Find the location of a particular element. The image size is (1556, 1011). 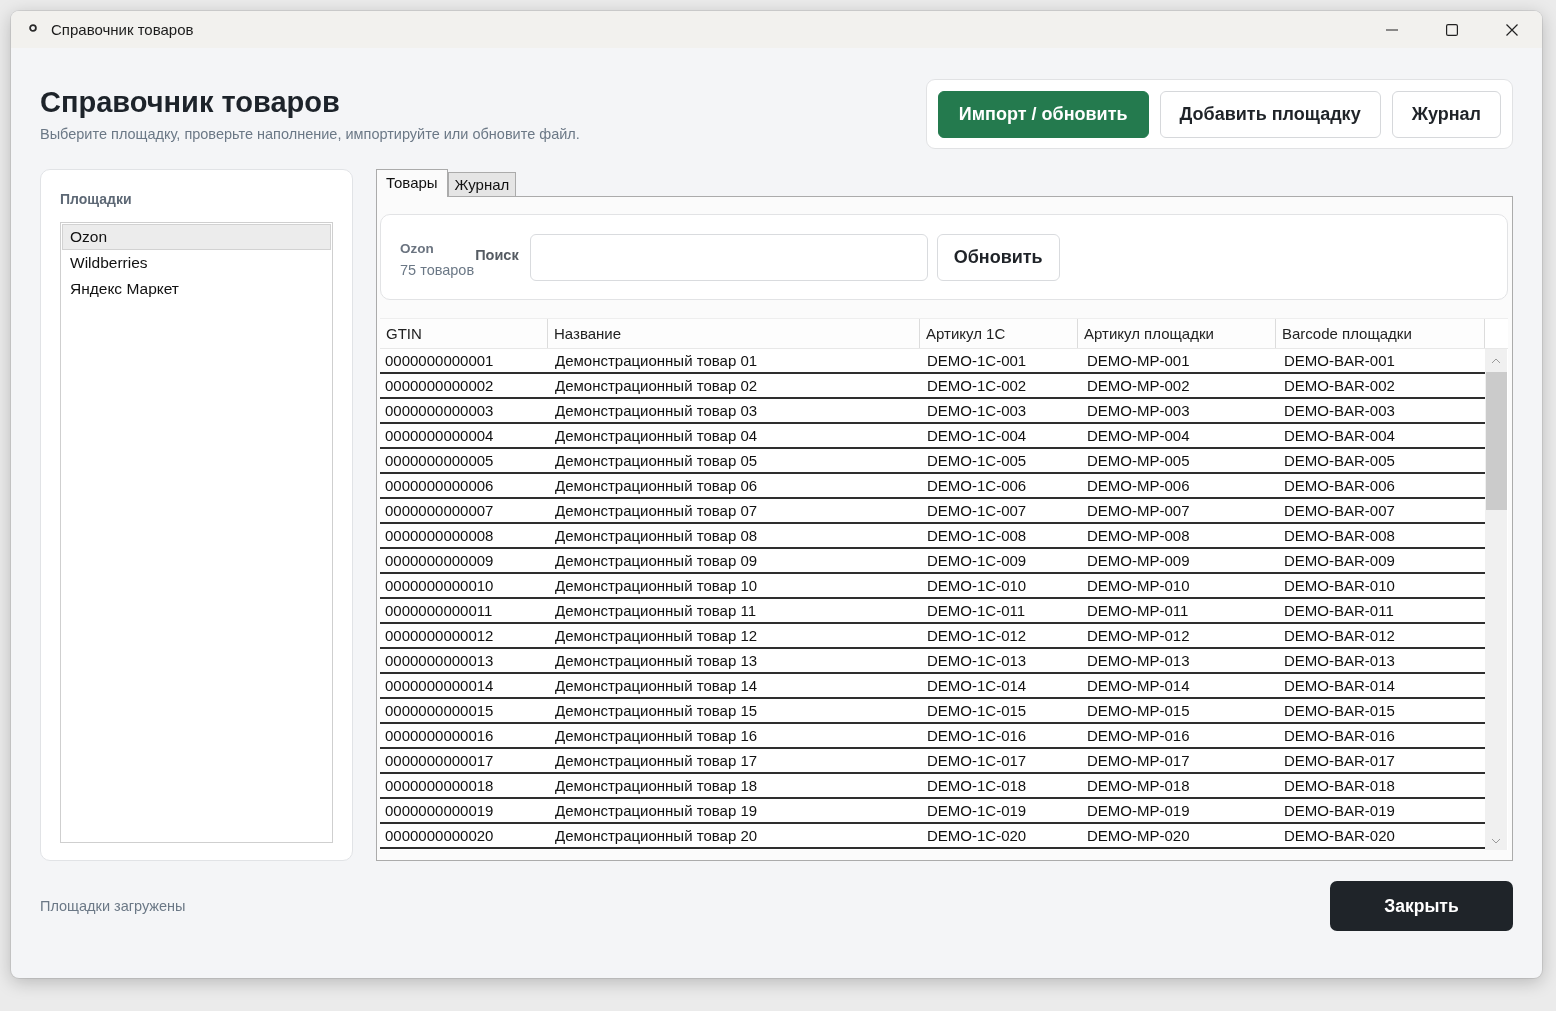

marketplace-name: Ozon is located at coordinates (417, 248).